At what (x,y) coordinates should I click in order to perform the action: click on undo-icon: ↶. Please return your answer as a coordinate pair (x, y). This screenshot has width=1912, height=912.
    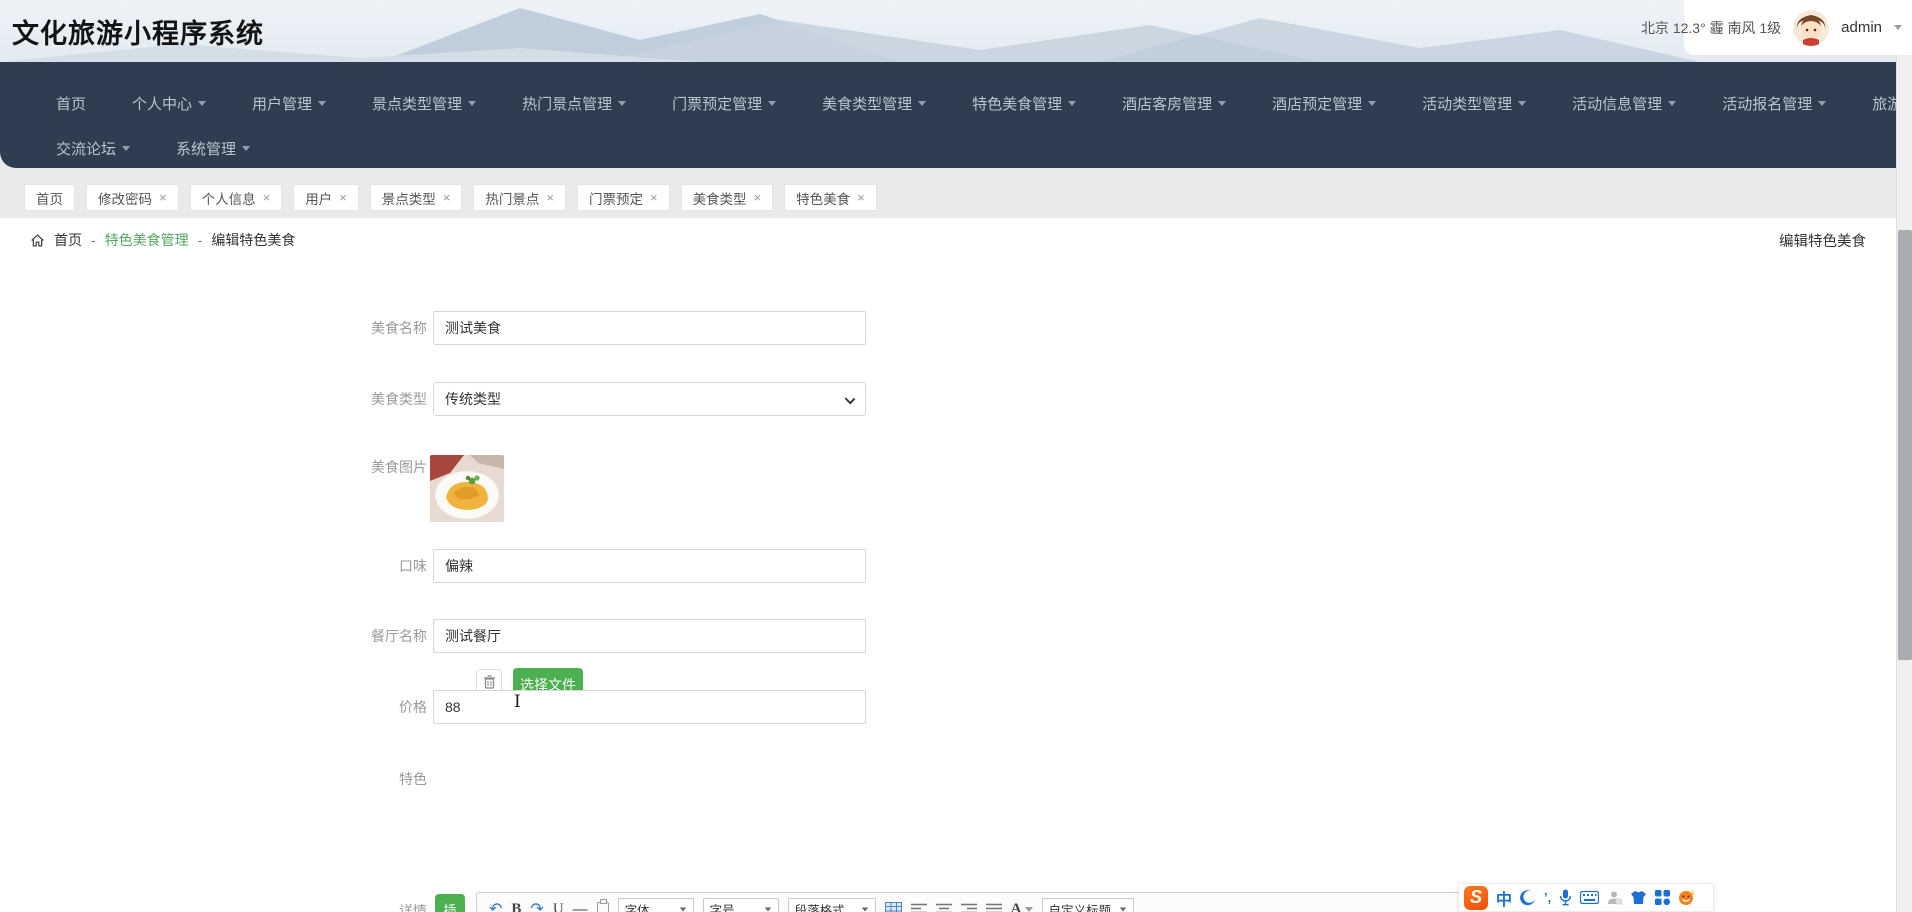
    Looking at the image, I should click on (495, 905).